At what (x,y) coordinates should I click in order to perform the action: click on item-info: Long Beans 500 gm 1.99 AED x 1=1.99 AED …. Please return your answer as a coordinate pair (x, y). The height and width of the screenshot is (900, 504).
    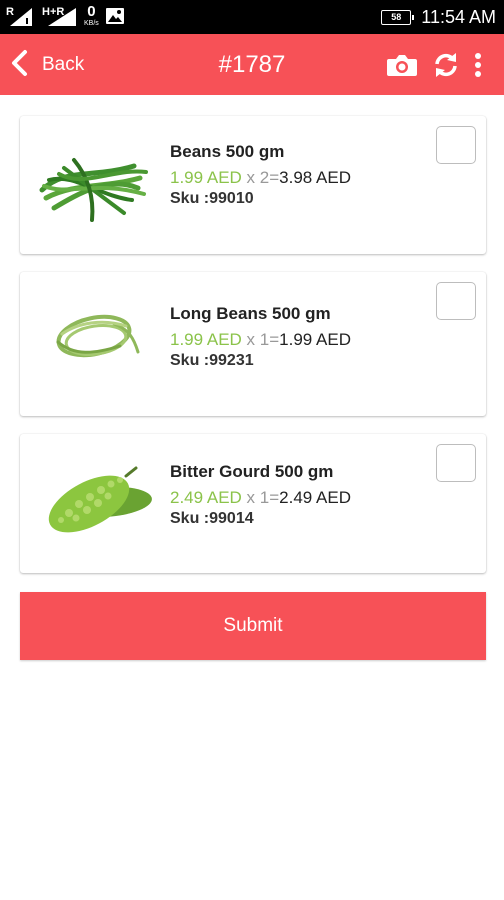
    Looking at the image, I should click on (260, 337).